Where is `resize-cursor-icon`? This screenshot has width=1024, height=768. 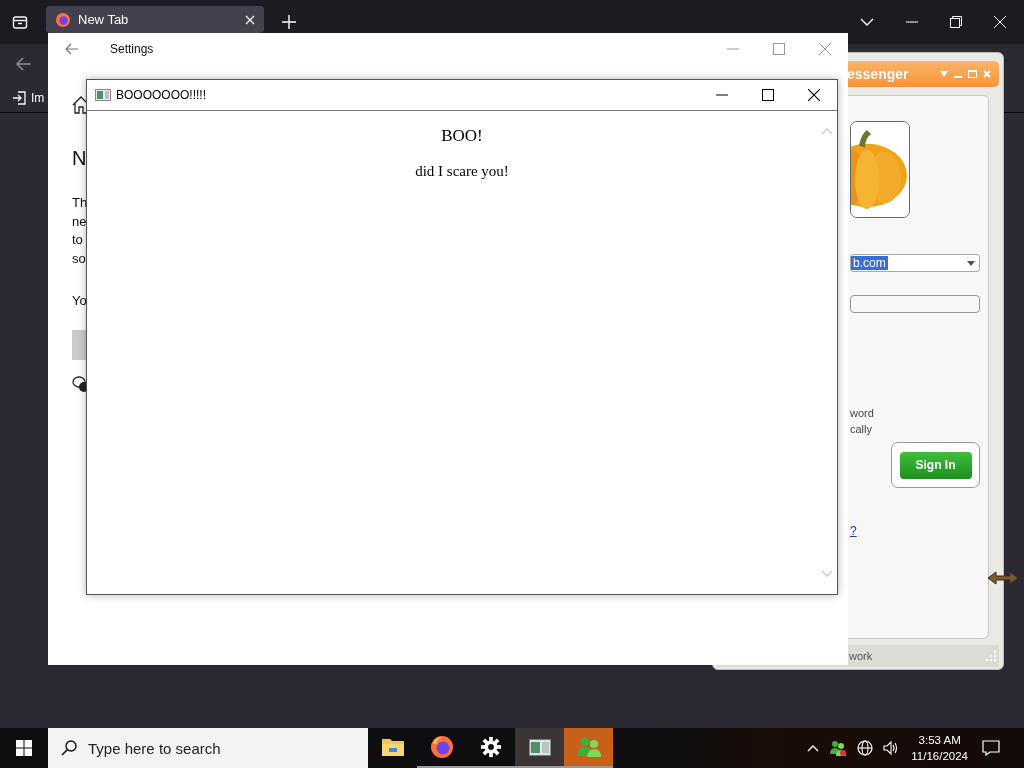 resize-cursor-icon is located at coordinates (1003, 578).